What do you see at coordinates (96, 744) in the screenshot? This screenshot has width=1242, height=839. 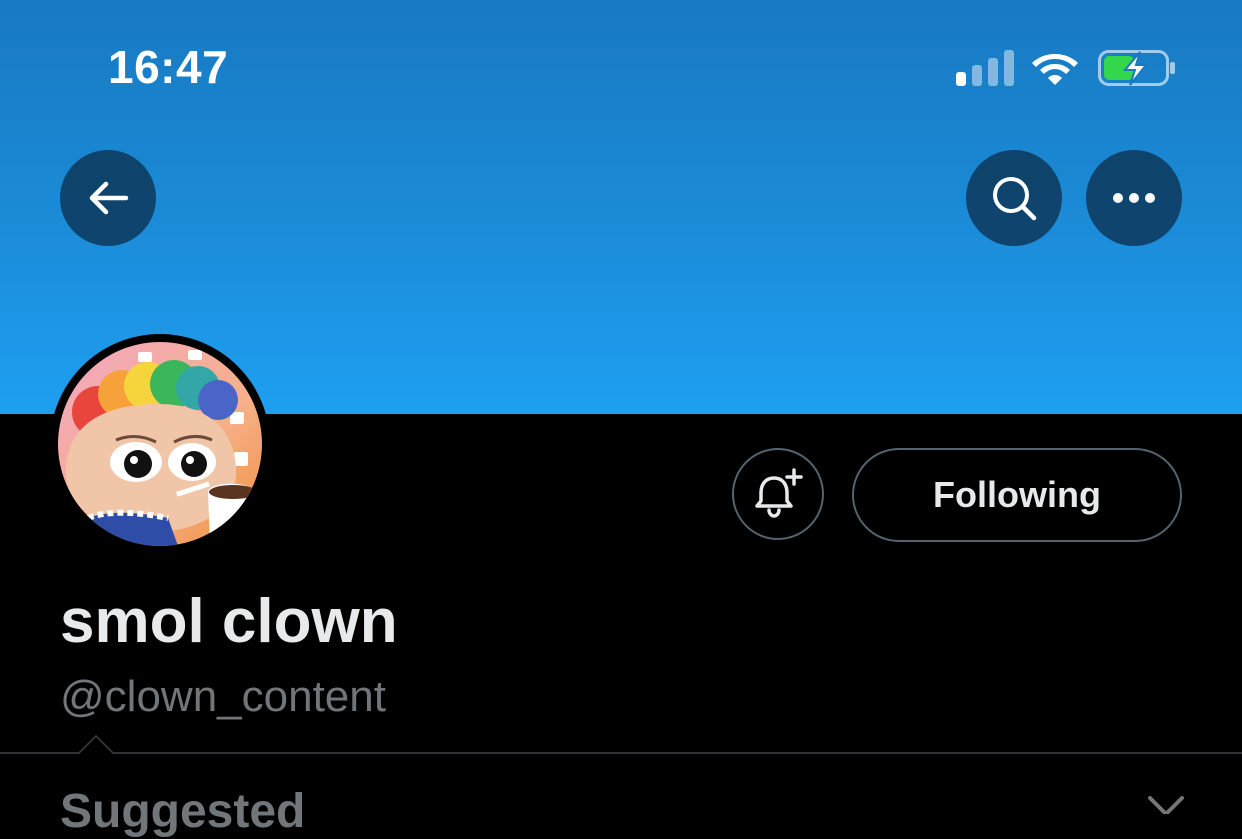 I see `caret-up-icon` at bounding box center [96, 744].